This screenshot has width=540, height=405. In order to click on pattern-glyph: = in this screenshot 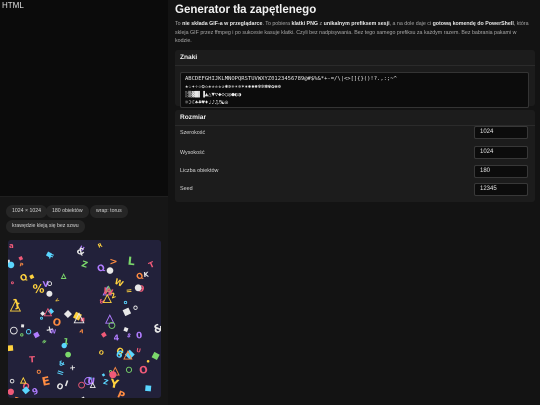, I will do `click(128, 291)`.